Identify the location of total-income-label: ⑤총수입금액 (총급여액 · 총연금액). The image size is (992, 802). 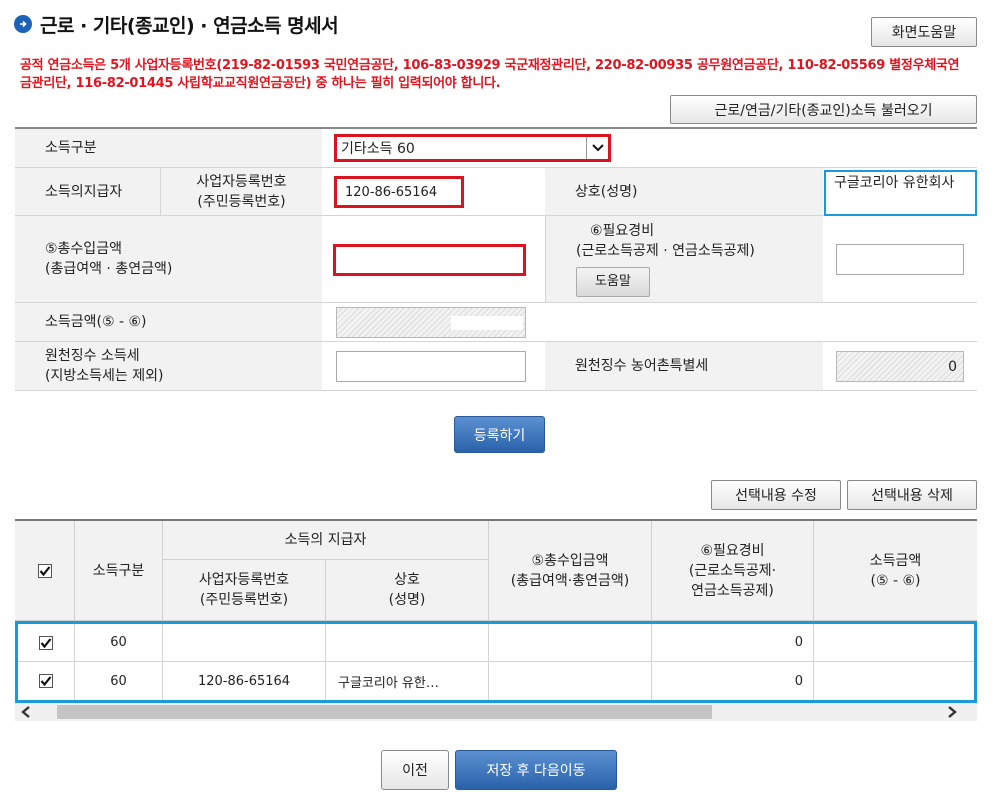
(168, 259).